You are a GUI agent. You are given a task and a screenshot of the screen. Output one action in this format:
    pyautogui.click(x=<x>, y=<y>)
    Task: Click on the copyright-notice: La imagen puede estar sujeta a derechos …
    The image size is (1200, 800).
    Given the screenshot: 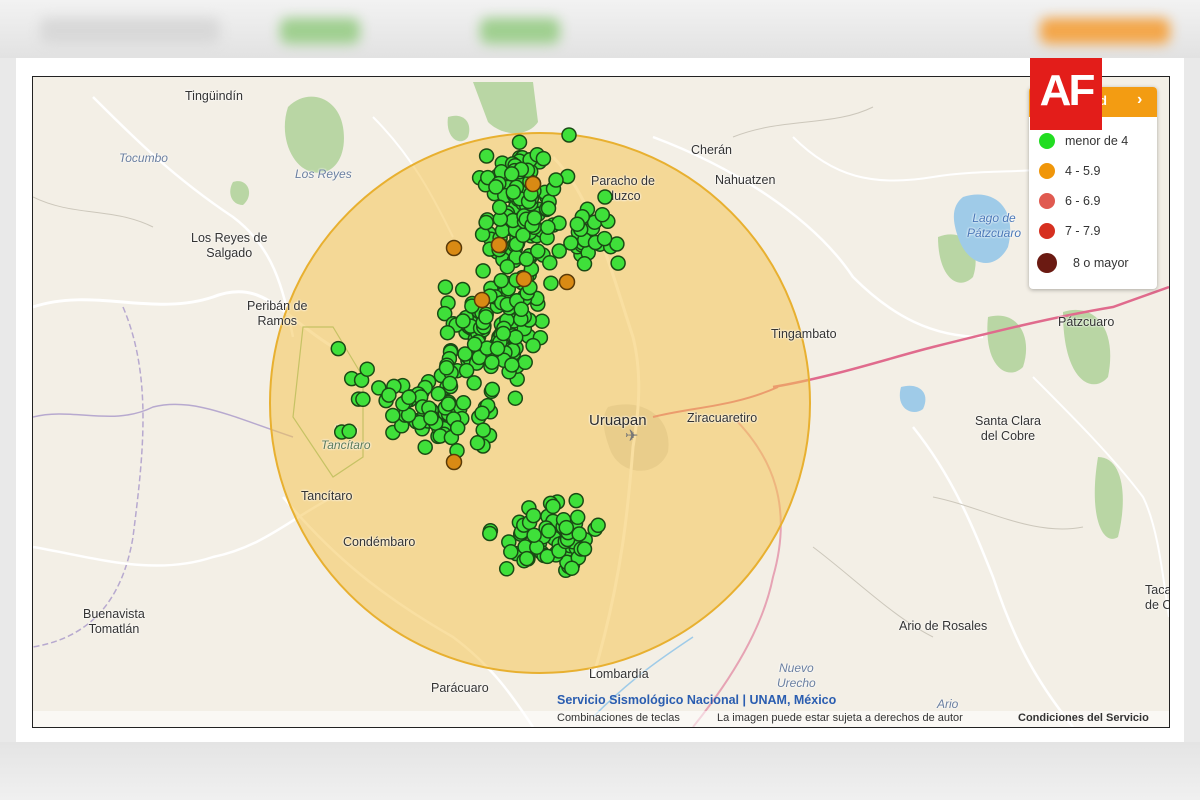 What is the action you would take?
    pyautogui.click(x=840, y=718)
    